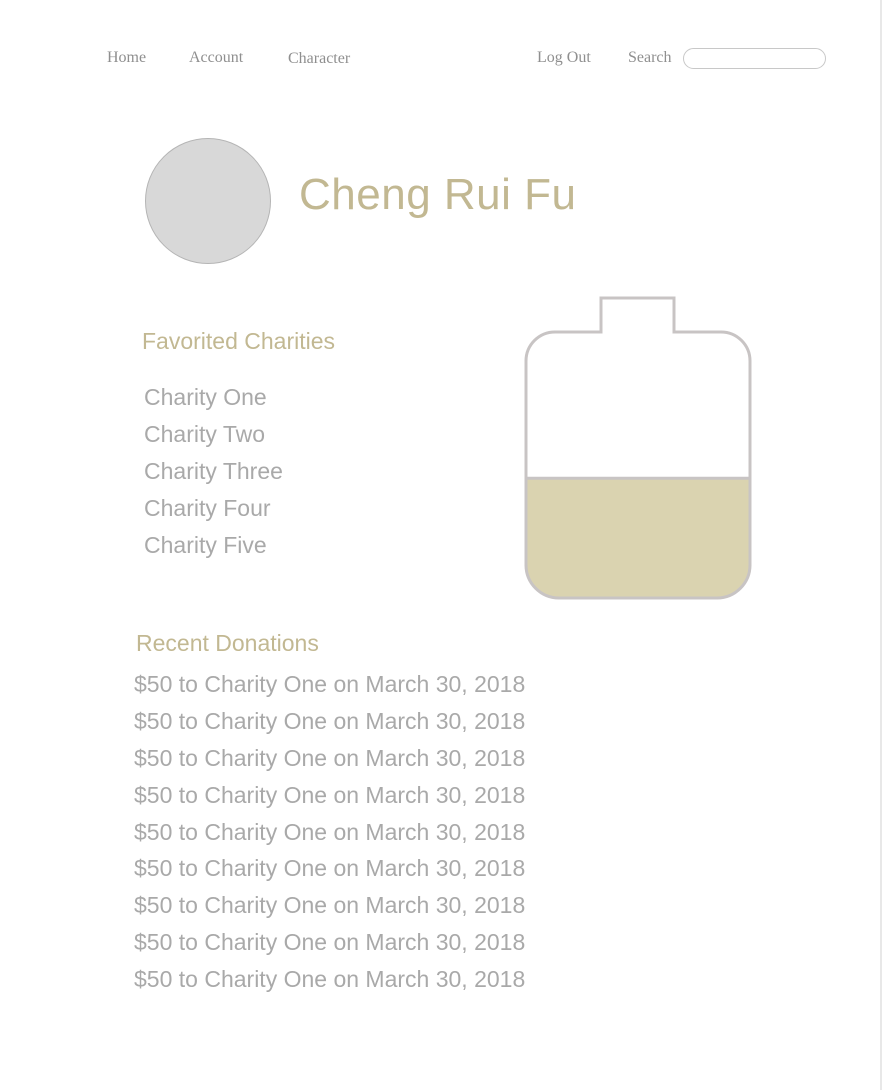  Describe the element at coordinates (754, 58) in the screenshot. I see `search-input` at that location.